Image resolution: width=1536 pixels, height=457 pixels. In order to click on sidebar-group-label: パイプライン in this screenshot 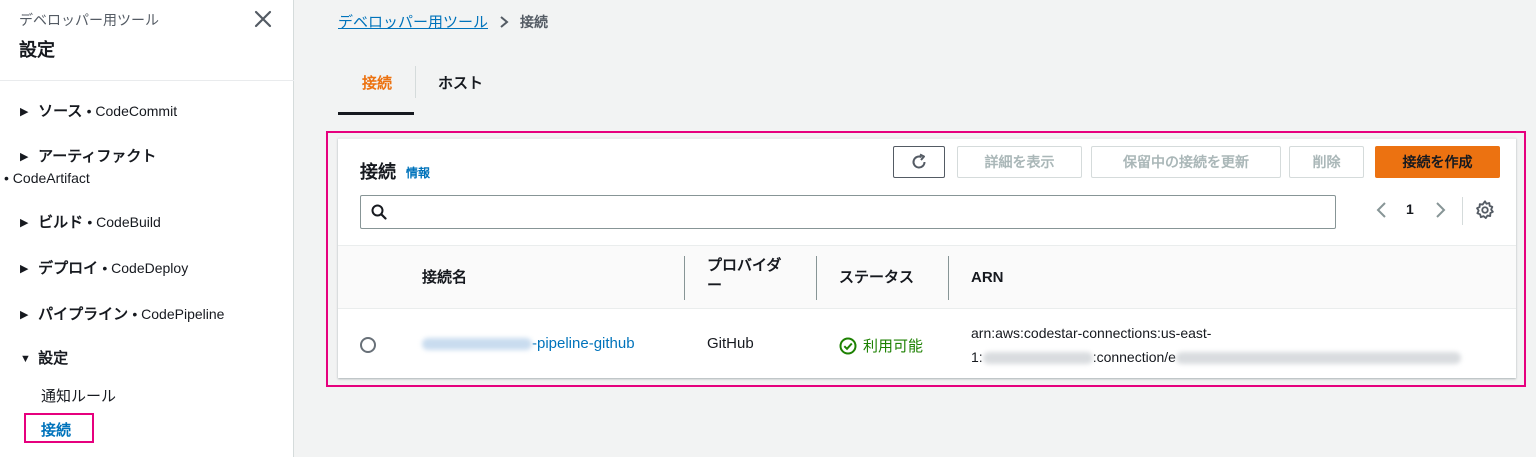, I will do `click(83, 314)`.